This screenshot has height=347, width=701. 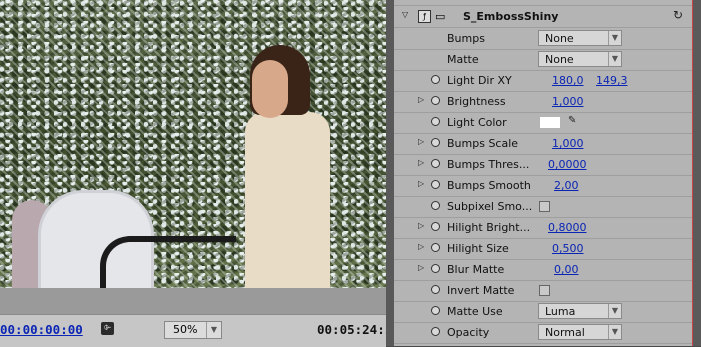 What do you see at coordinates (550, 122) in the screenshot?
I see `light-color-swatch` at bounding box center [550, 122].